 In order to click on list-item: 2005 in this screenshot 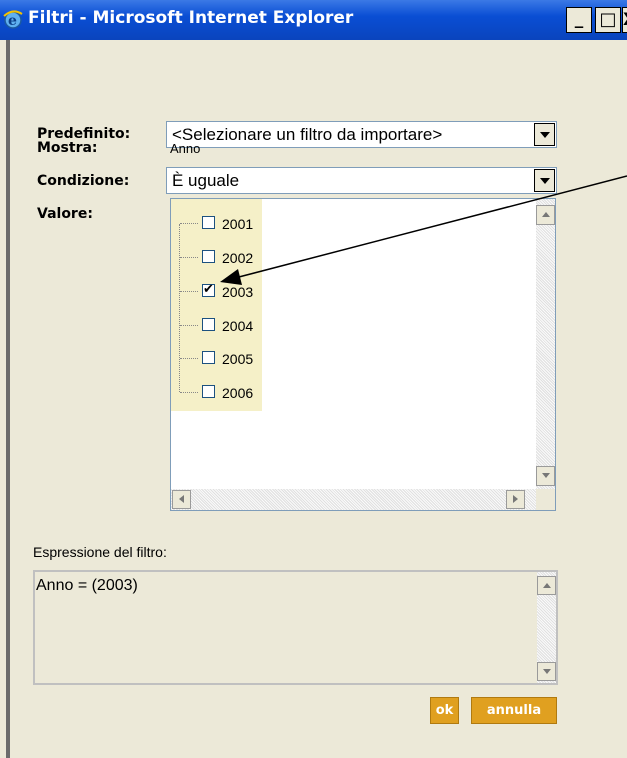, I will do `click(230, 360)`.